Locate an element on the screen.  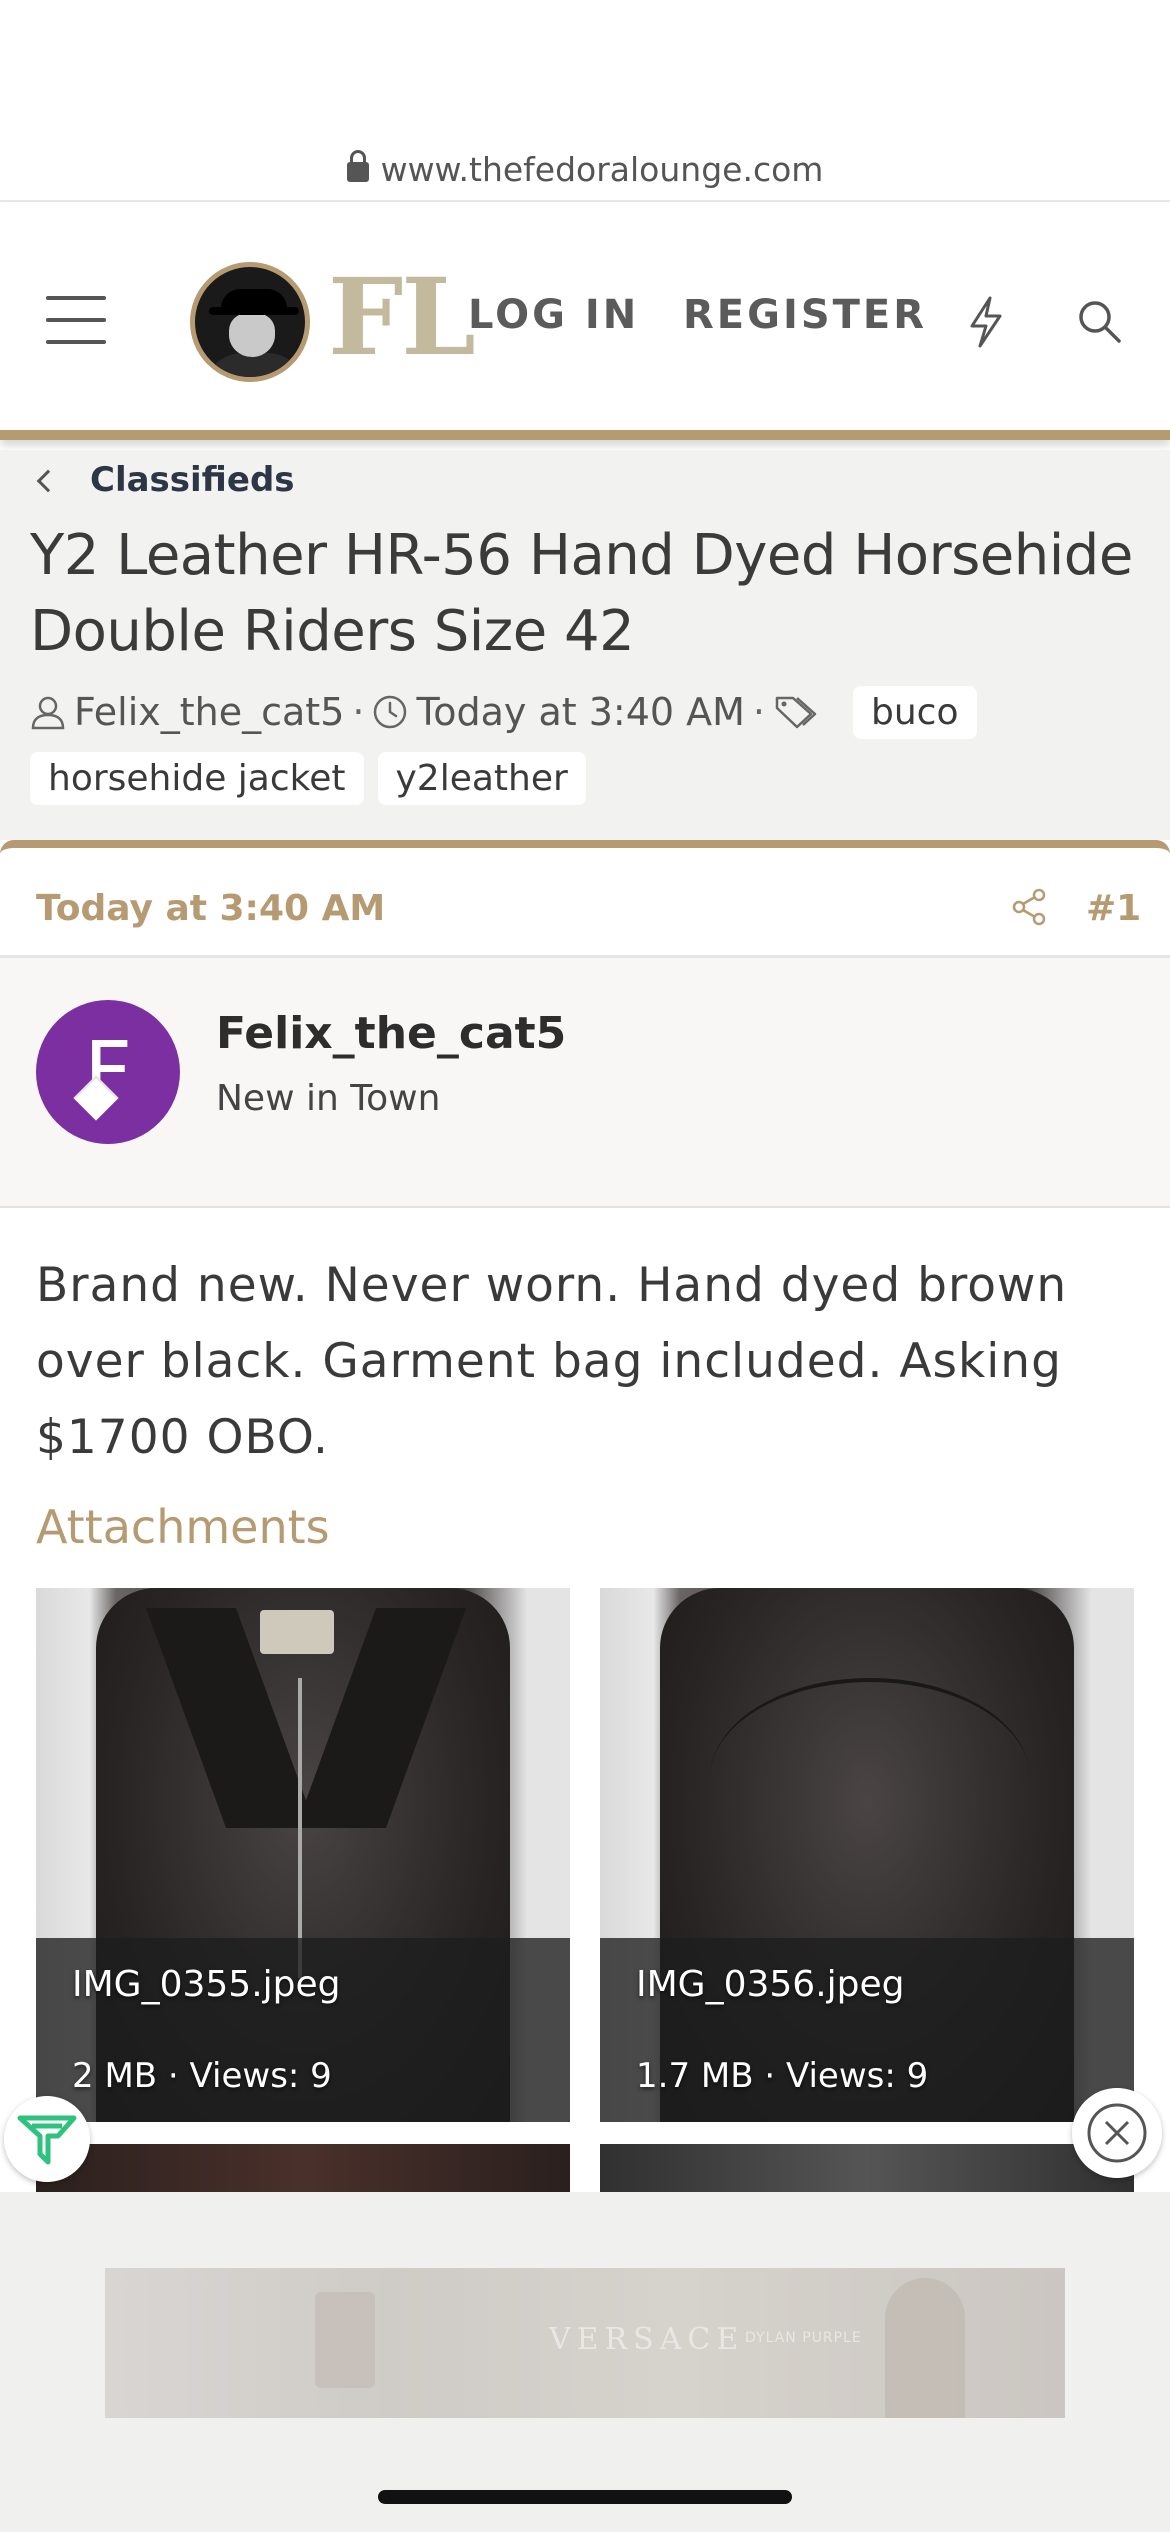
url-text: www.thefedoralounge.com is located at coordinates (602, 169).